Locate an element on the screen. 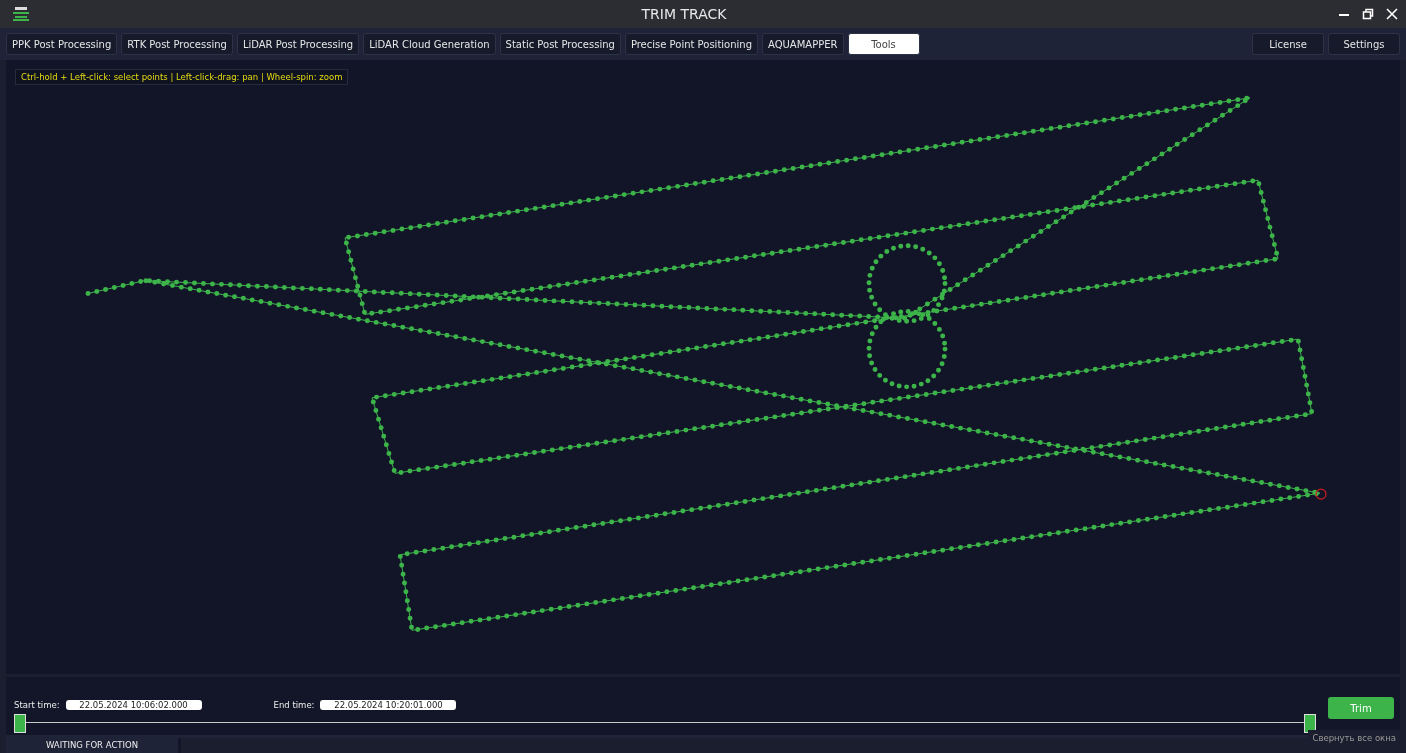  tab: Static Post Processing is located at coordinates (560, 44).